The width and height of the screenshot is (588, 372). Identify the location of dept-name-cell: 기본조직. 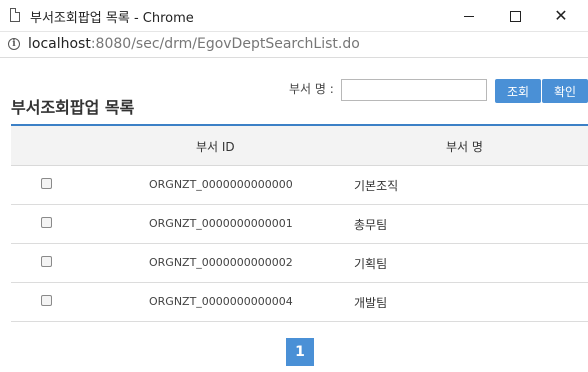
(376, 186).